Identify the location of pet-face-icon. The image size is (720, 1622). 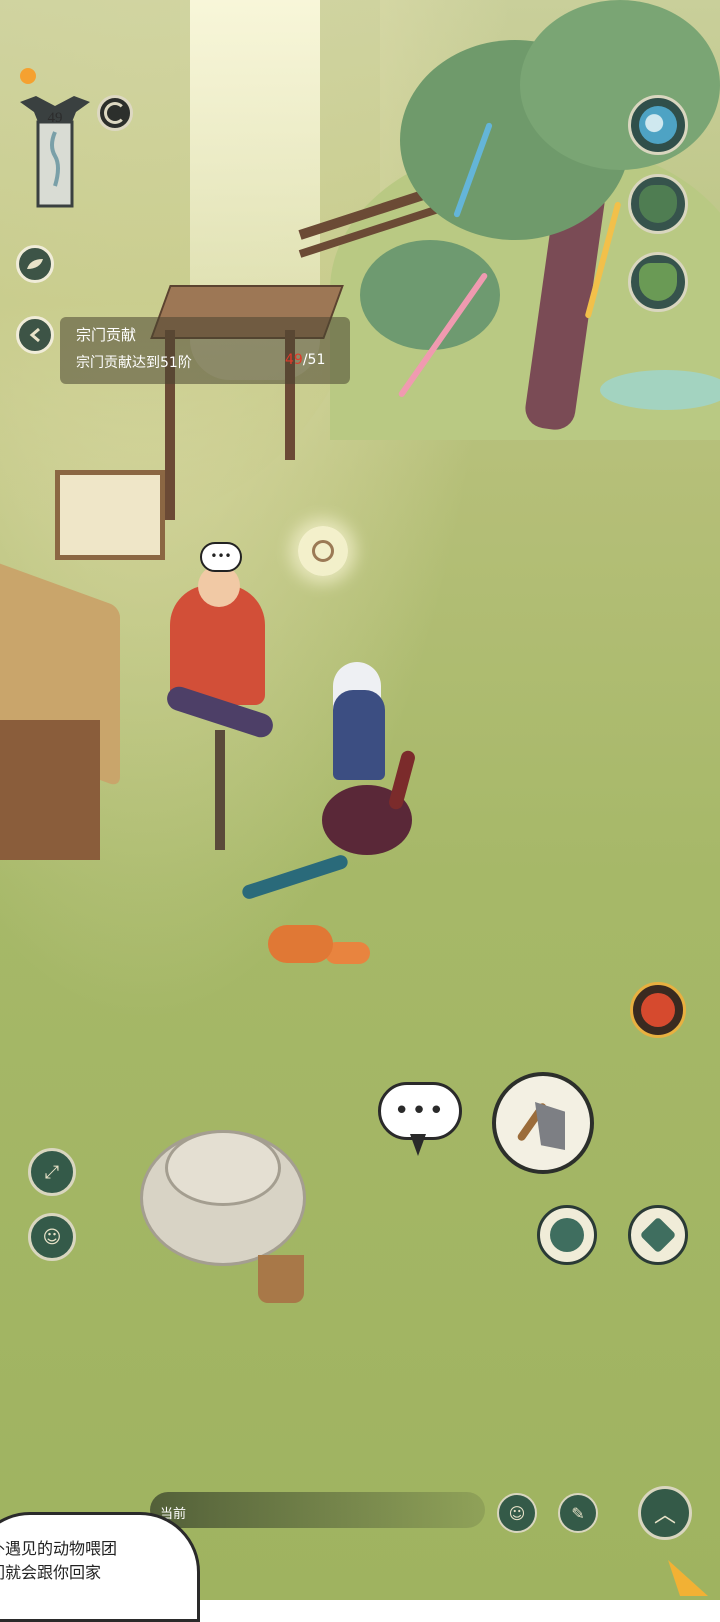
(658, 1010).